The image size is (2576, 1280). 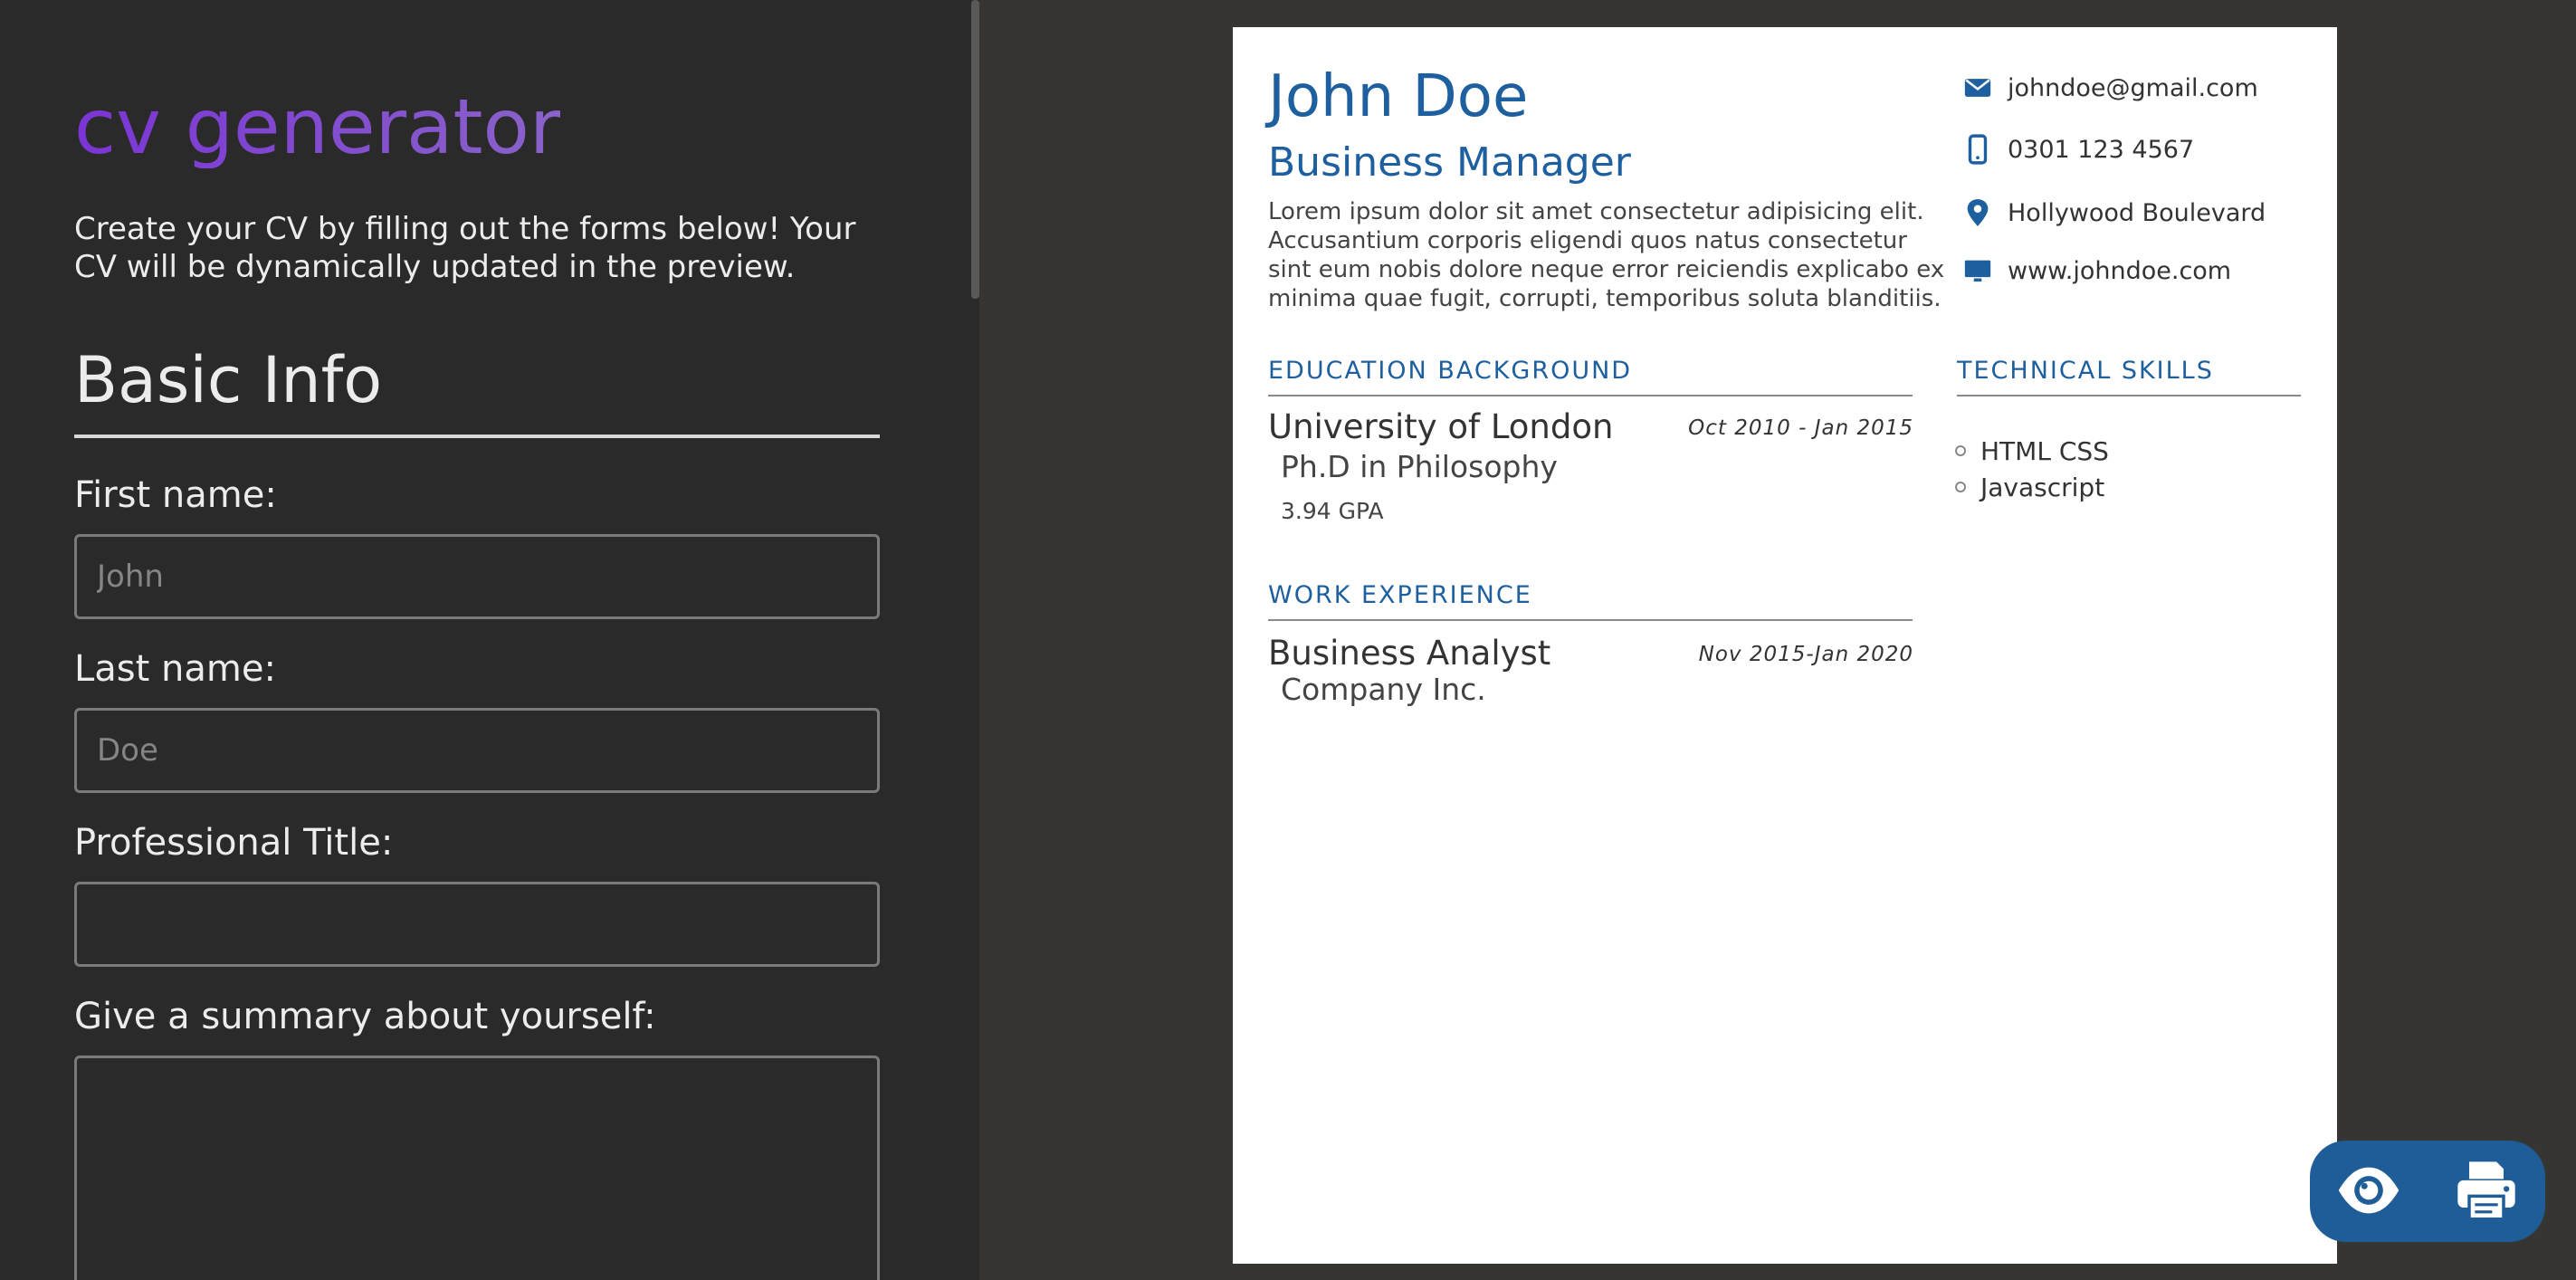 What do you see at coordinates (175, 669) in the screenshot?
I see `last-name-label: Last name:` at bounding box center [175, 669].